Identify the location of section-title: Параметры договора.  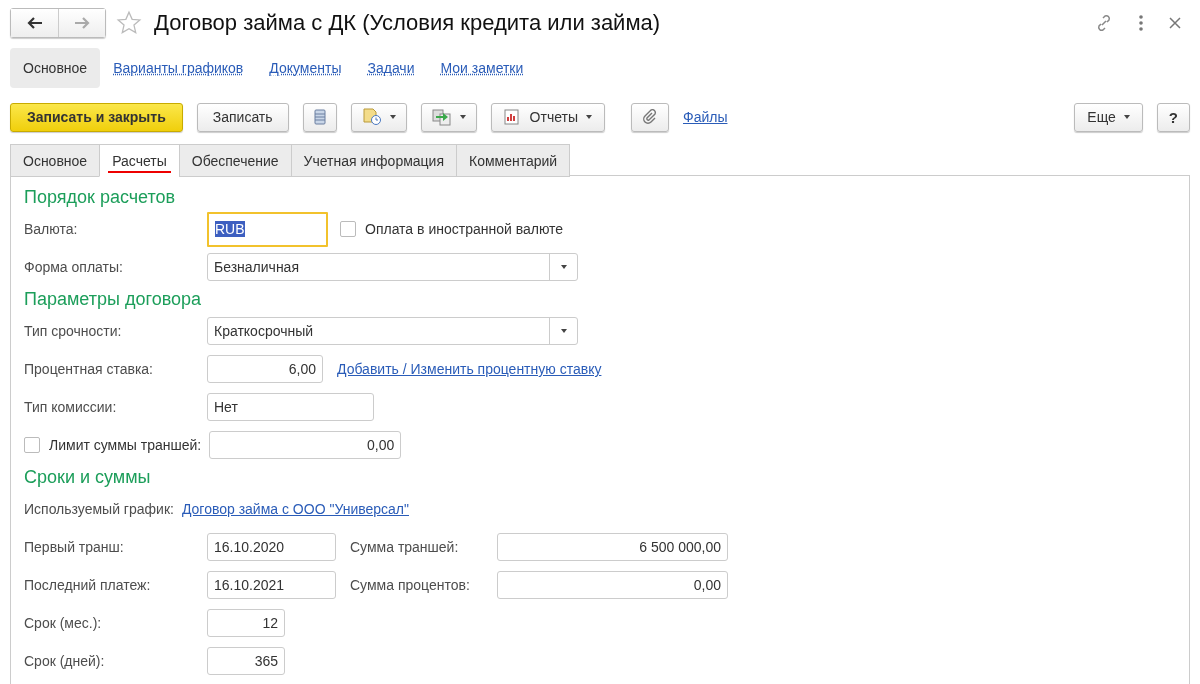
(113, 299).